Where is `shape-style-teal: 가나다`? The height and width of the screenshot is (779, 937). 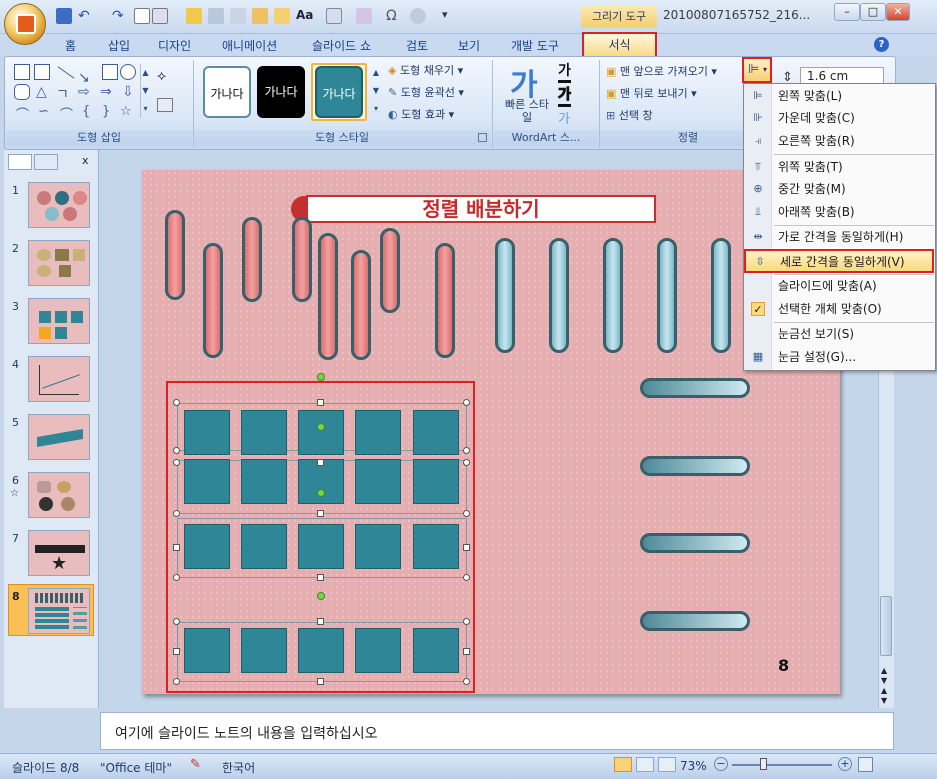 shape-style-teal: 가나다 is located at coordinates (339, 92).